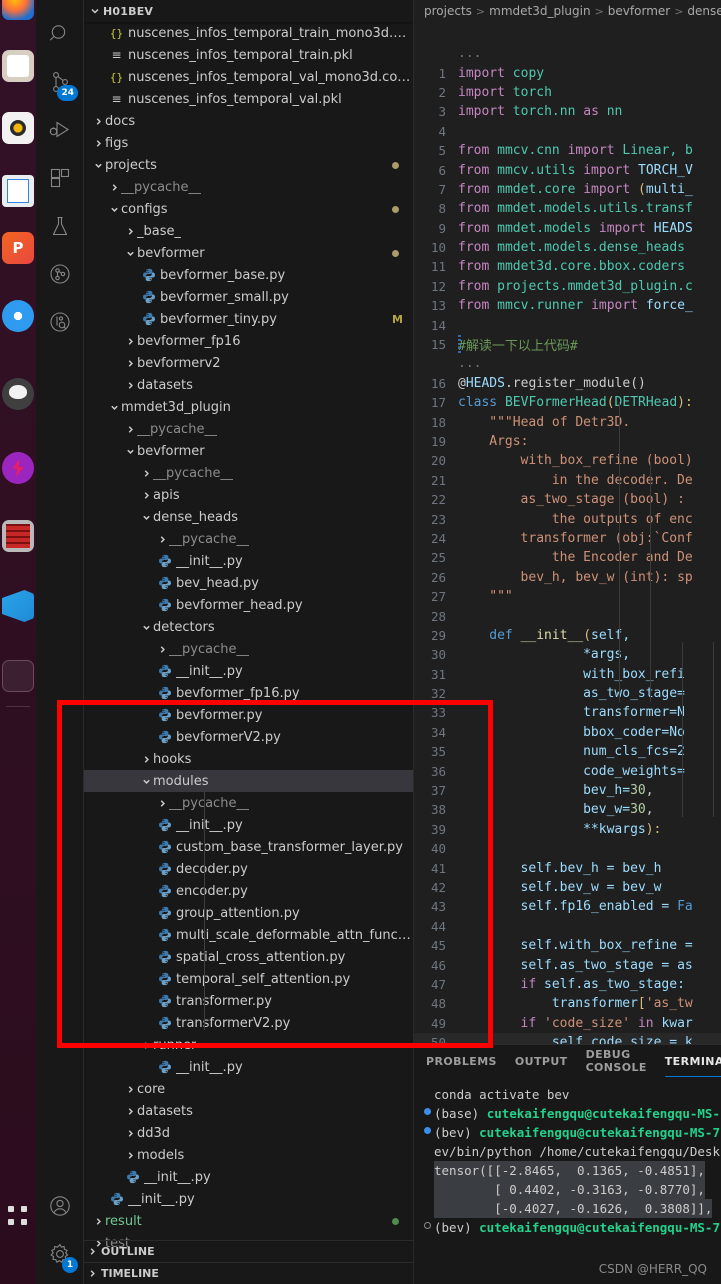 This screenshot has width=721, height=1284. What do you see at coordinates (248, 935) in the screenshot?
I see `tree-file-row: multi_scale_deformable_attn_function.py` at bounding box center [248, 935].